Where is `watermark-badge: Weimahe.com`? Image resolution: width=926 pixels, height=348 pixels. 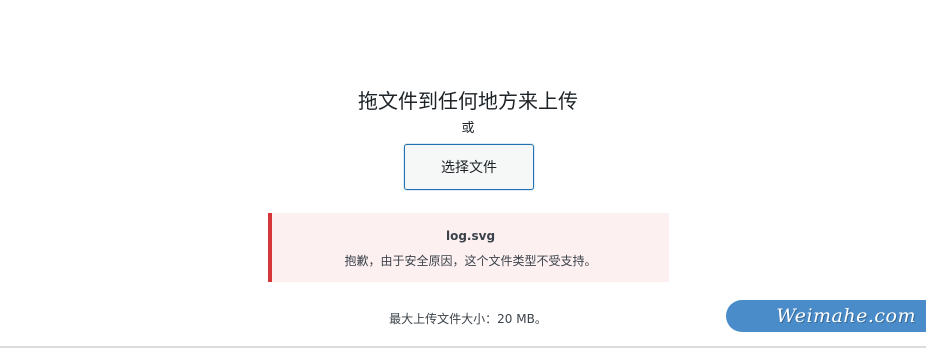 watermark-badge: Weimahe.com is located at coordinates (826, 316).